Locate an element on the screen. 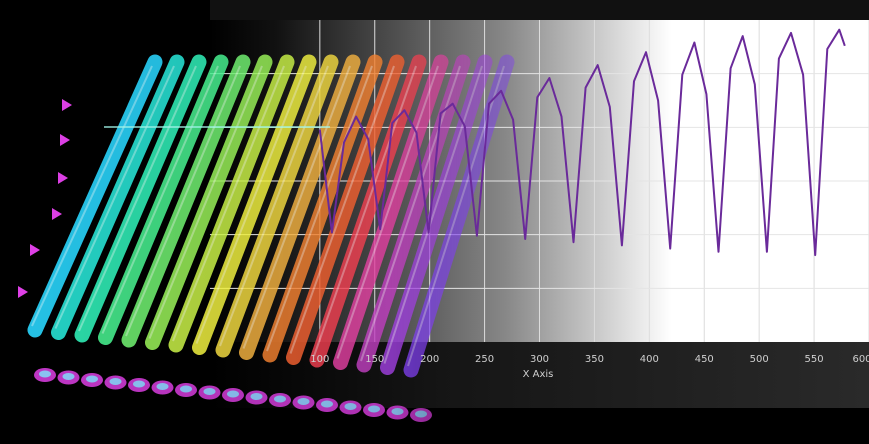 Image resolution: width=869 pixels, height=444 pixels. x-tick-label: 450 is located at coordinates (704, 359).